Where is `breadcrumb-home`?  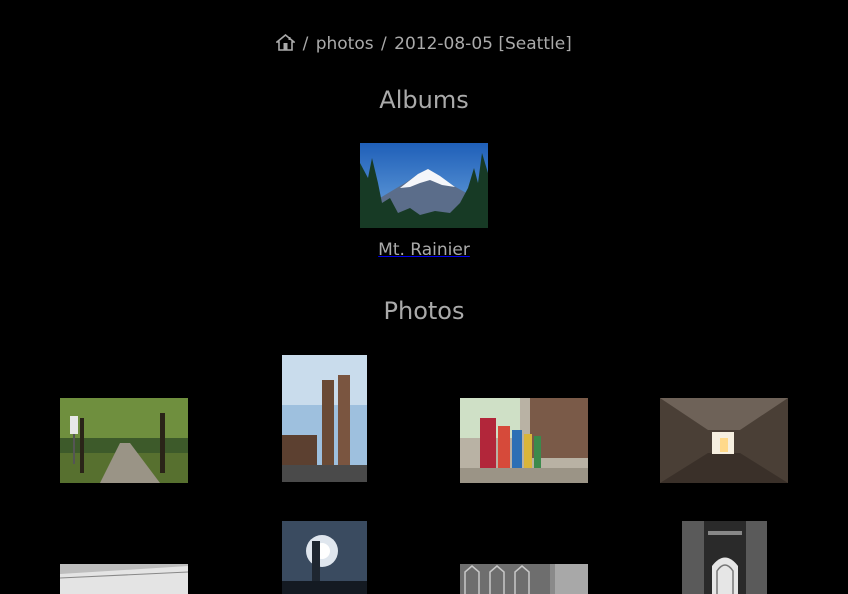 breadcrumb-home is located at coordinates (288, 44).